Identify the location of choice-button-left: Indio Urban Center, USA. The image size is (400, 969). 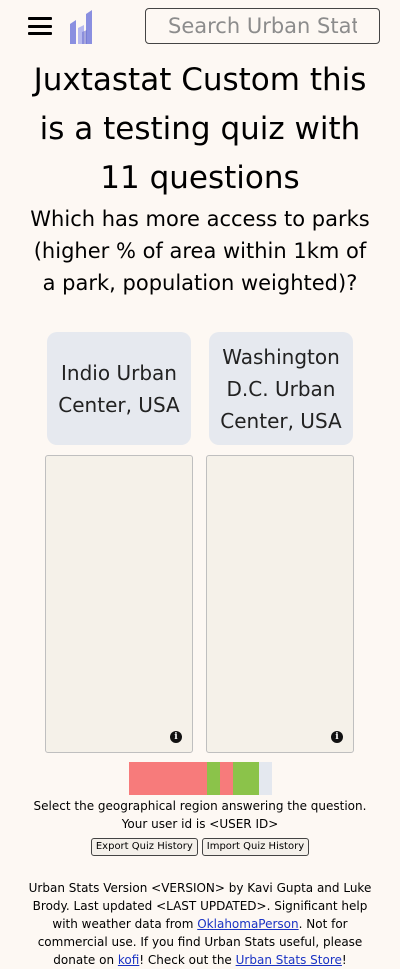
(119, 388).